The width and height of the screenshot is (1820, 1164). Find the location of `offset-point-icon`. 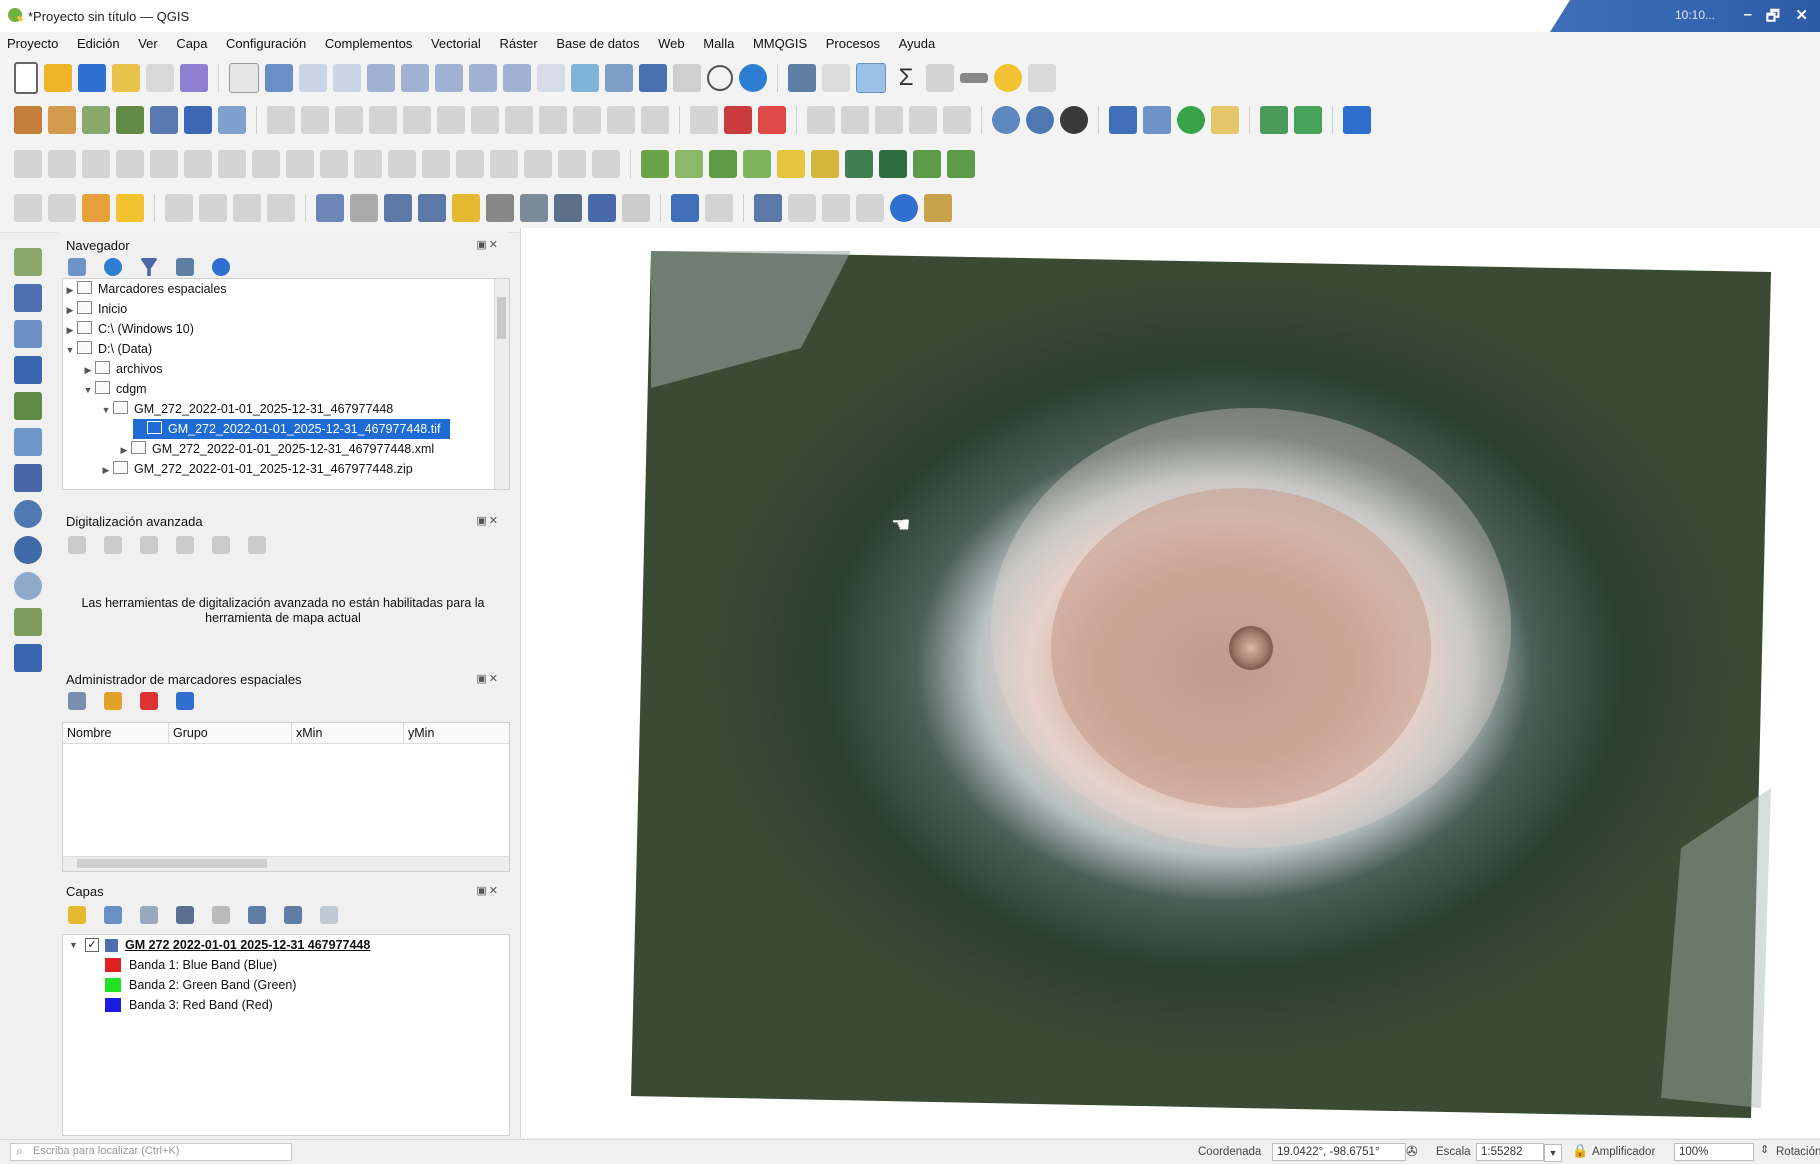

offset-point-icon is located at coordinates (606, 164).